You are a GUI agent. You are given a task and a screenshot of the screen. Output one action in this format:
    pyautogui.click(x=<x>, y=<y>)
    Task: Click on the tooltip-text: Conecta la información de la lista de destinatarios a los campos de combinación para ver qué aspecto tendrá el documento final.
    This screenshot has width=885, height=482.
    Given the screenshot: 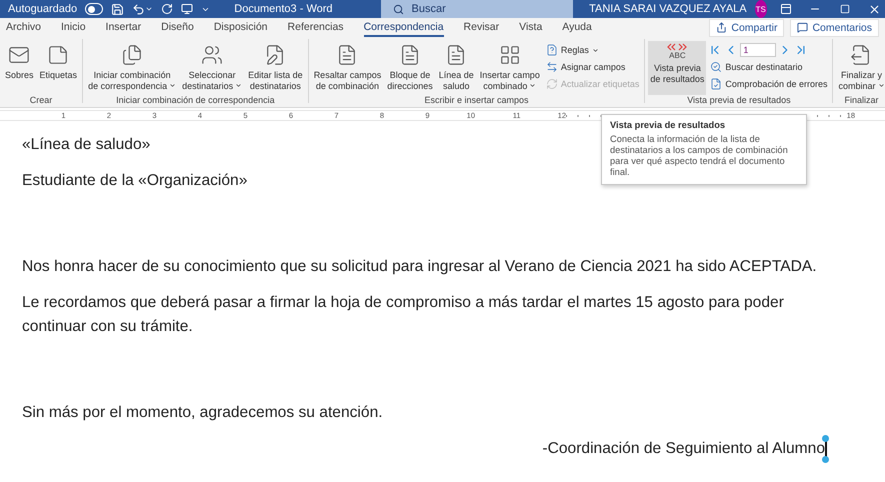 What is the action you would take?
    pyautogui.click(x=699, y=156)
    